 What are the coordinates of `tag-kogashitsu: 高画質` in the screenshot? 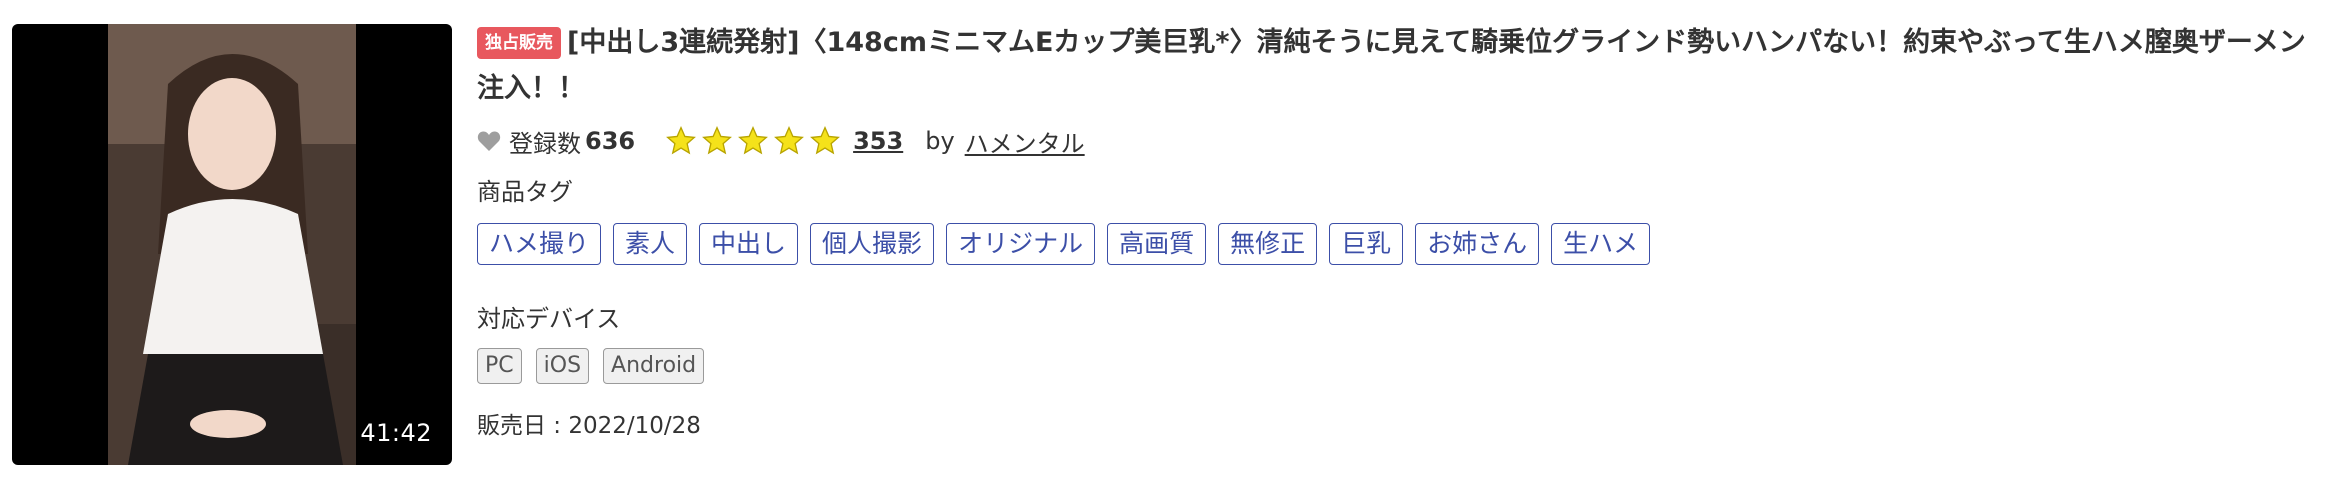 It's located at (1157, 244).